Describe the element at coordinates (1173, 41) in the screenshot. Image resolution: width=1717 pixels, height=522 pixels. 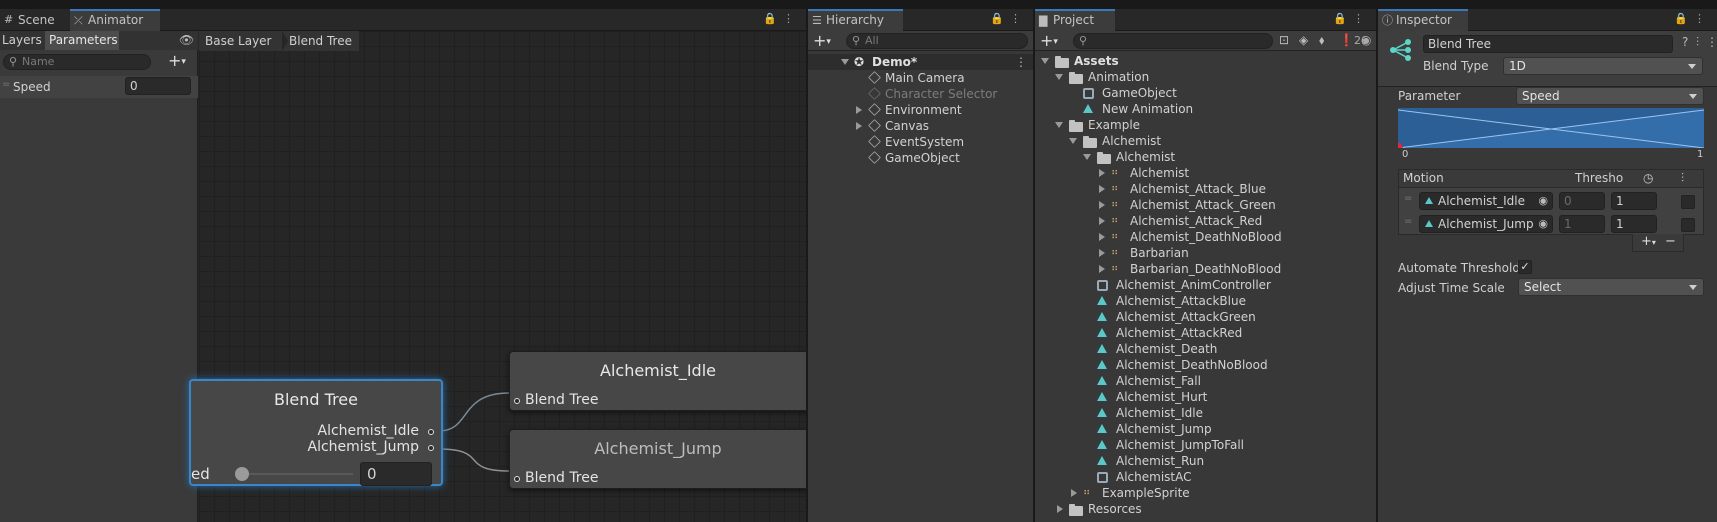
I see `project-search-input: ⚲` at that location.